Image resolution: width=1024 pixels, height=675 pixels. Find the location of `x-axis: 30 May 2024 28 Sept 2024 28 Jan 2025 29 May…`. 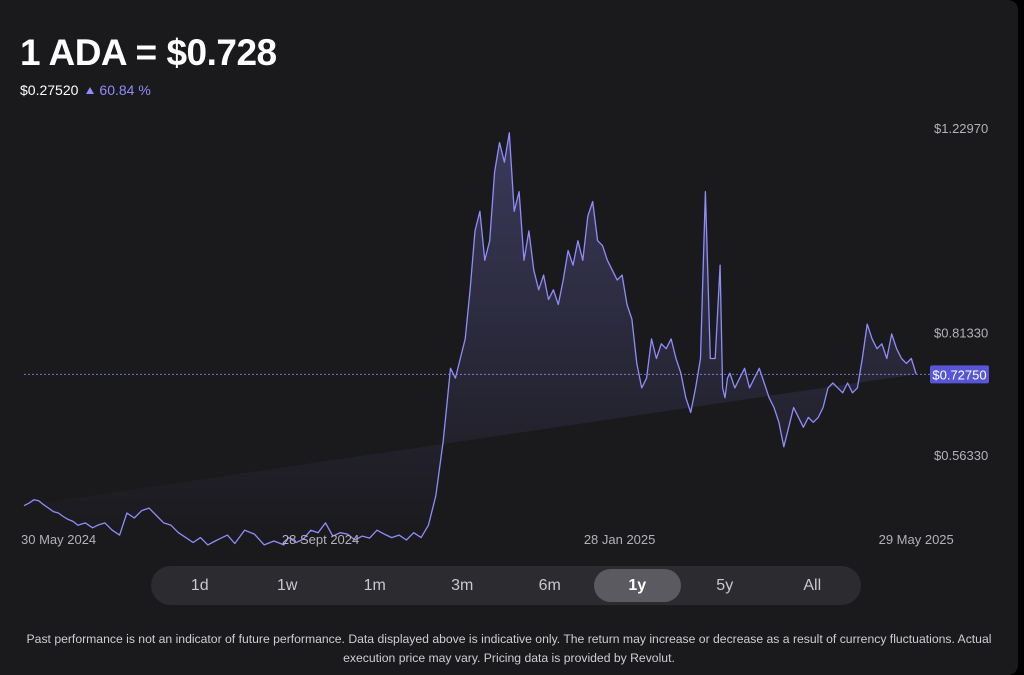

x-axis: 30 May 2024 28 Sept 2024 28 Jan 2025 29 May… is located at coordinates (487, 539).